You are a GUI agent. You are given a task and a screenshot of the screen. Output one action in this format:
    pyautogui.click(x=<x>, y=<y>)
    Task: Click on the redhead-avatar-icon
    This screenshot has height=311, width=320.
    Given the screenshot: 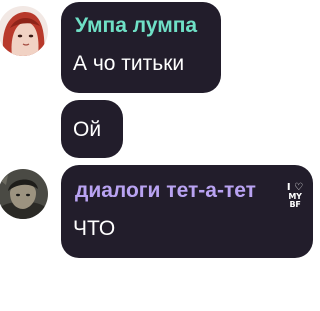 What is the action you would take?
    pyautogui.click(x=24, y=31)
    